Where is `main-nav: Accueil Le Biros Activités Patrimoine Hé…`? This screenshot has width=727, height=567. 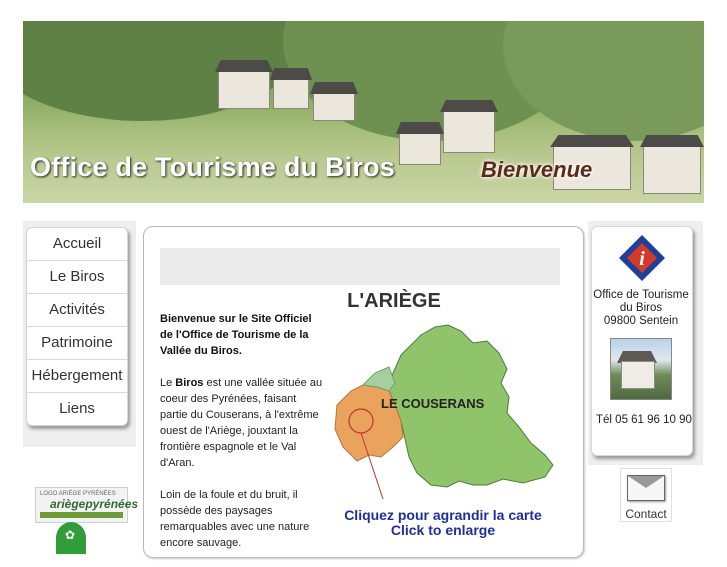
main-nav: Accueil Le Biros Activités Patrimoine Hé… is located at coordinates (77, 326).